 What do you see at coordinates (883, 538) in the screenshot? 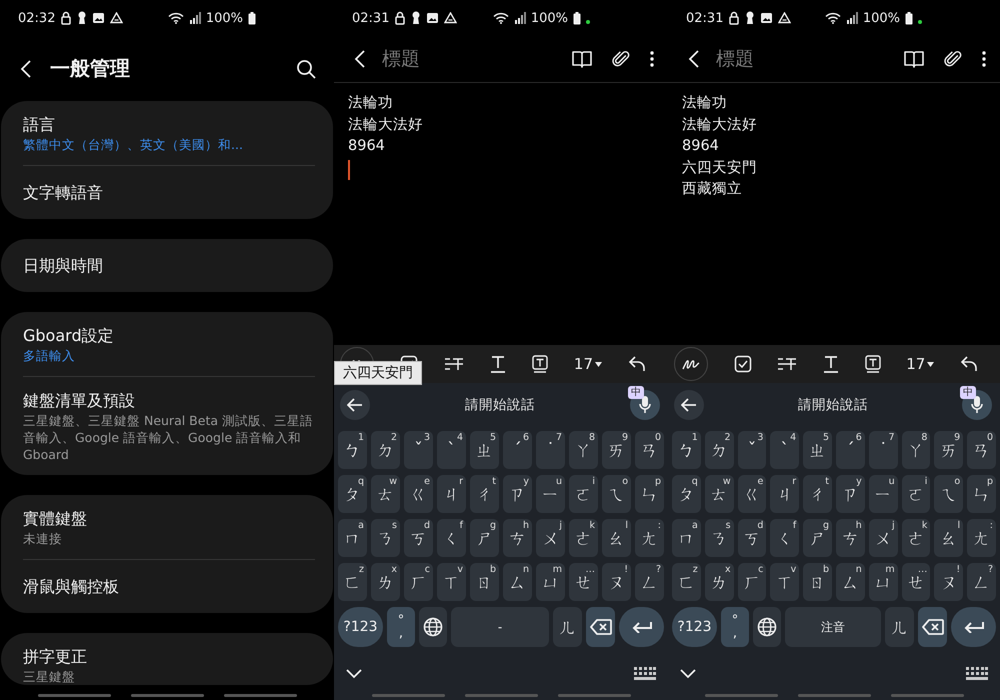
I see `key: ㄨ j` at bounding box center [883, 538].